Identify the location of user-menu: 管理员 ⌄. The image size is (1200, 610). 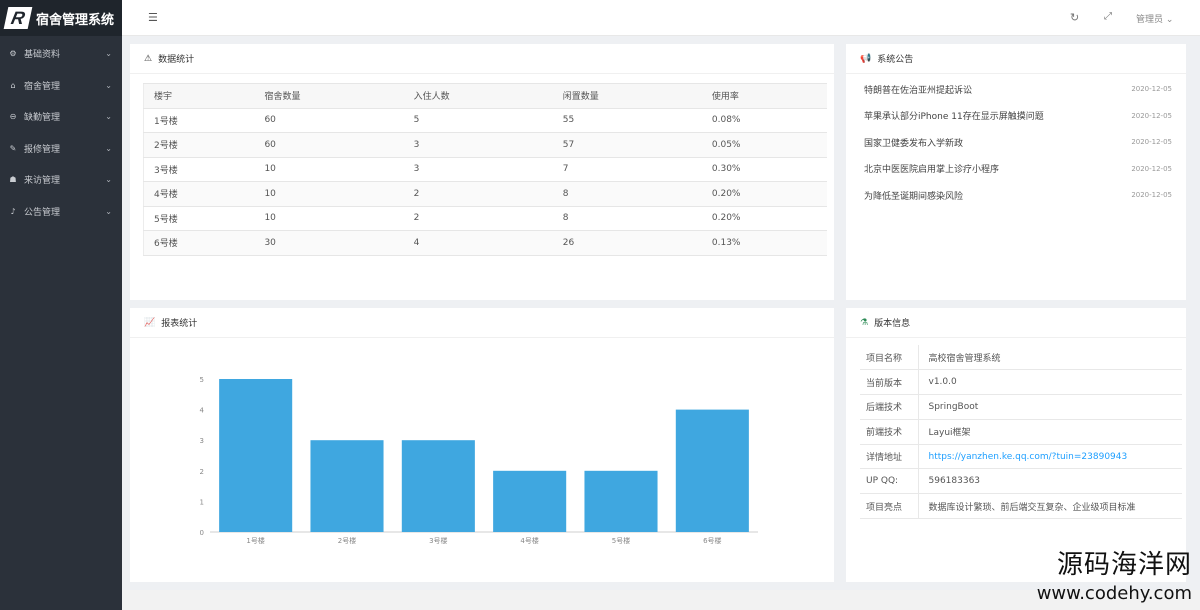
(1154, 18).